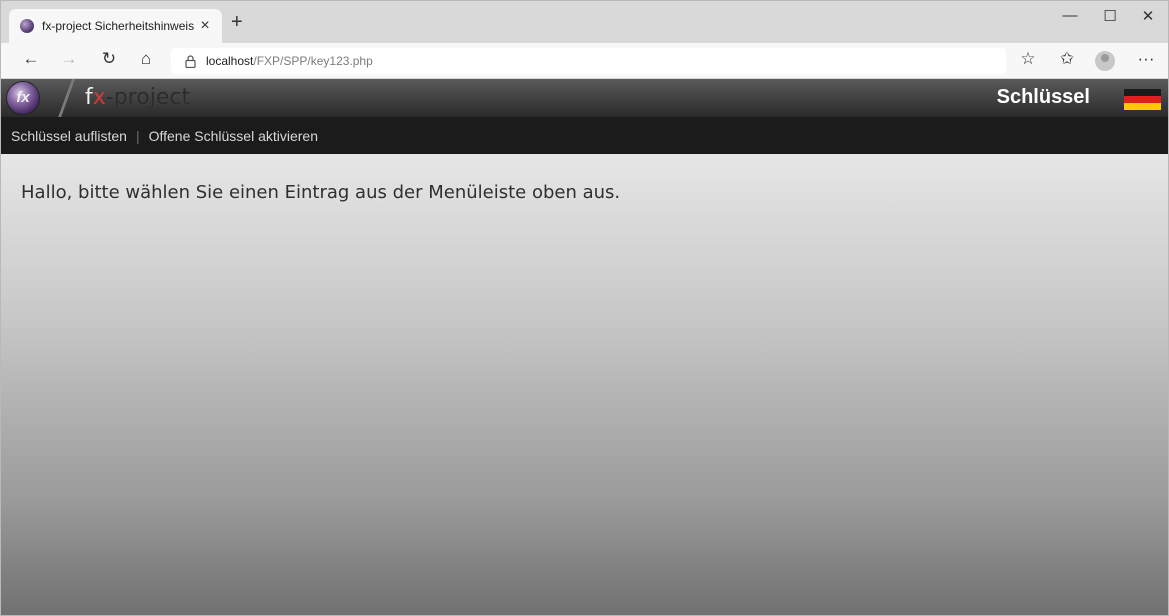  I want to click on reload-icon: ↻, so click(109, 59).